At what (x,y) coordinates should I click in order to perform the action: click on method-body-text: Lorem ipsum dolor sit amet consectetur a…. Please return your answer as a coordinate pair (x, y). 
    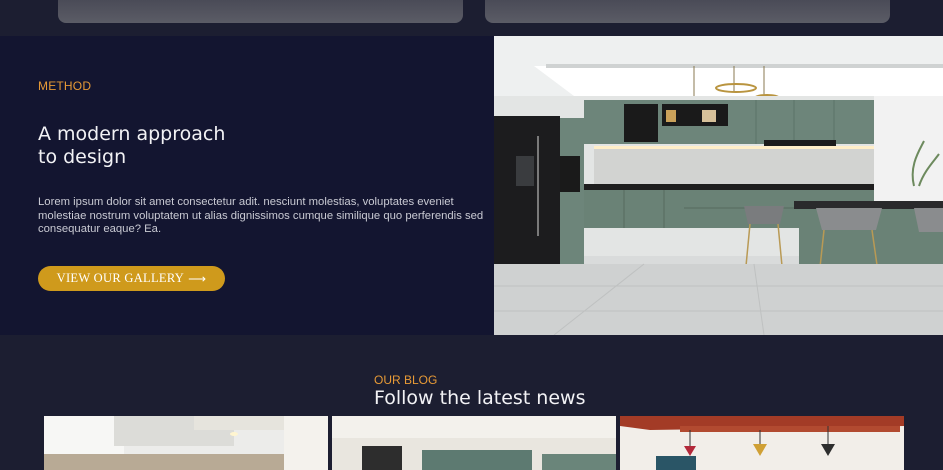
    Looking at the image, I should click on (261, 215).